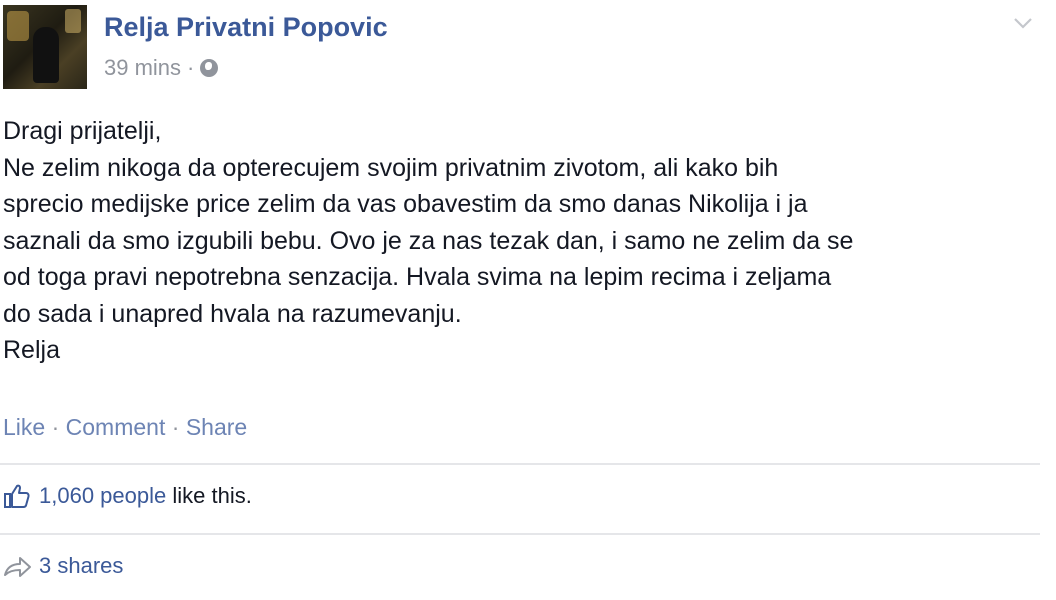 This screenshot has width=1056, height=600. Describe the element at coordinates (232, 313) in the screenshot. I see `post-text-line: do sada i unapred hvala na razumevanju.` at that location.